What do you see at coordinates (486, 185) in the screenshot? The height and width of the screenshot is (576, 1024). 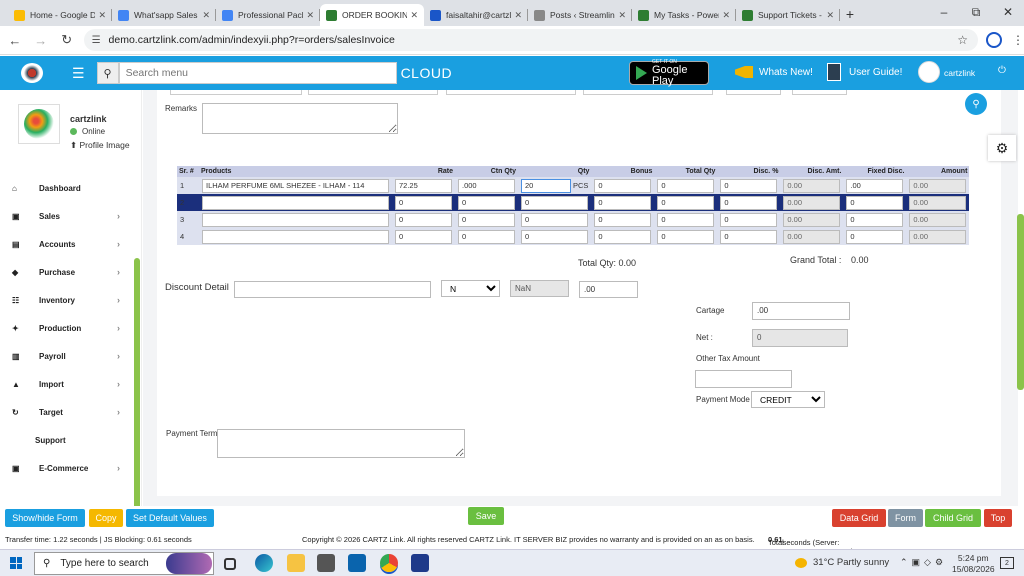 I see `grid-ctn-input: .000` at bounding box center [486, 185].